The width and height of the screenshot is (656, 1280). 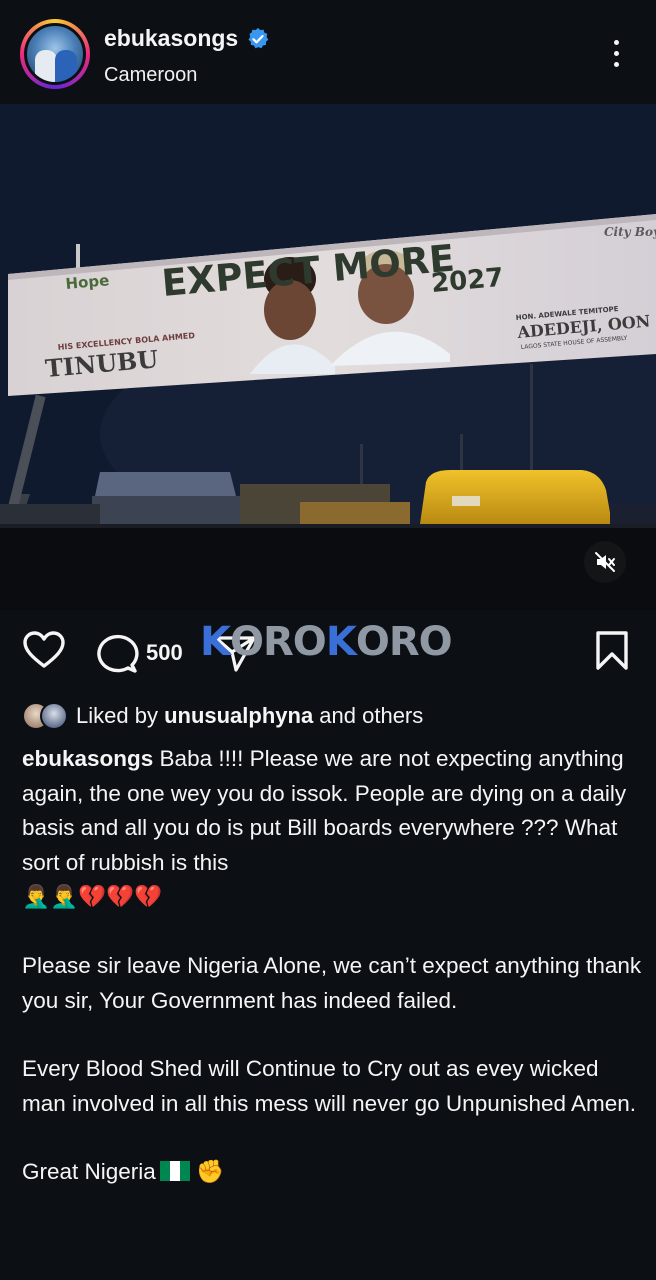 I want to click on username: ebukasongs, so click(x=171, y=38).